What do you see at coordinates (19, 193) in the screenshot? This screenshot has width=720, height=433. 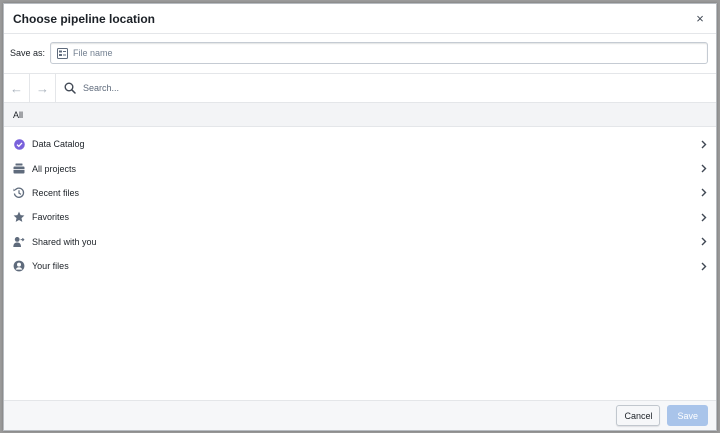 I see `history-icon` at bounding box center [19, 193].